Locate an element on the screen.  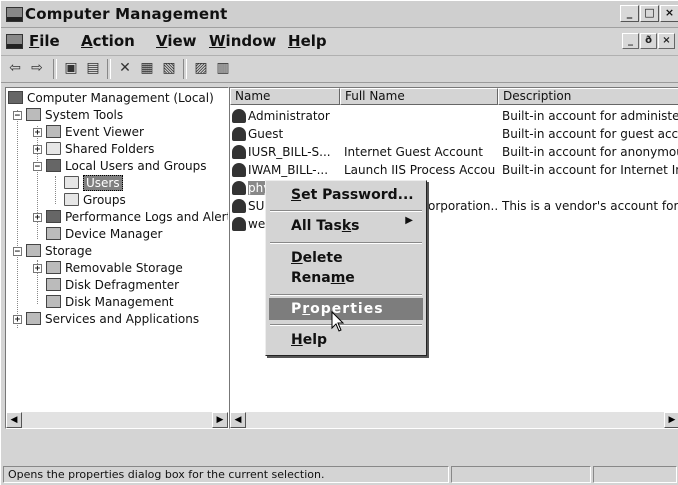
tree-item-event-viewer: Event Viewer is located at coordinates (95, 132).